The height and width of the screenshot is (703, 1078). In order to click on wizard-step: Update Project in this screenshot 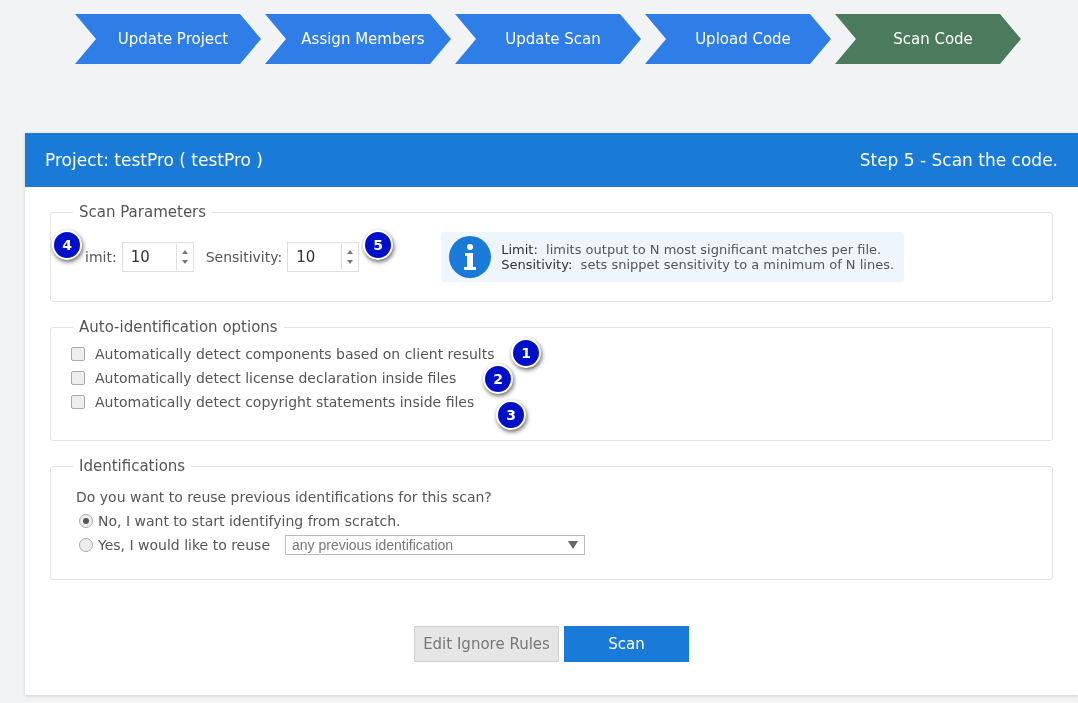, I will do `click(168, 39)`.